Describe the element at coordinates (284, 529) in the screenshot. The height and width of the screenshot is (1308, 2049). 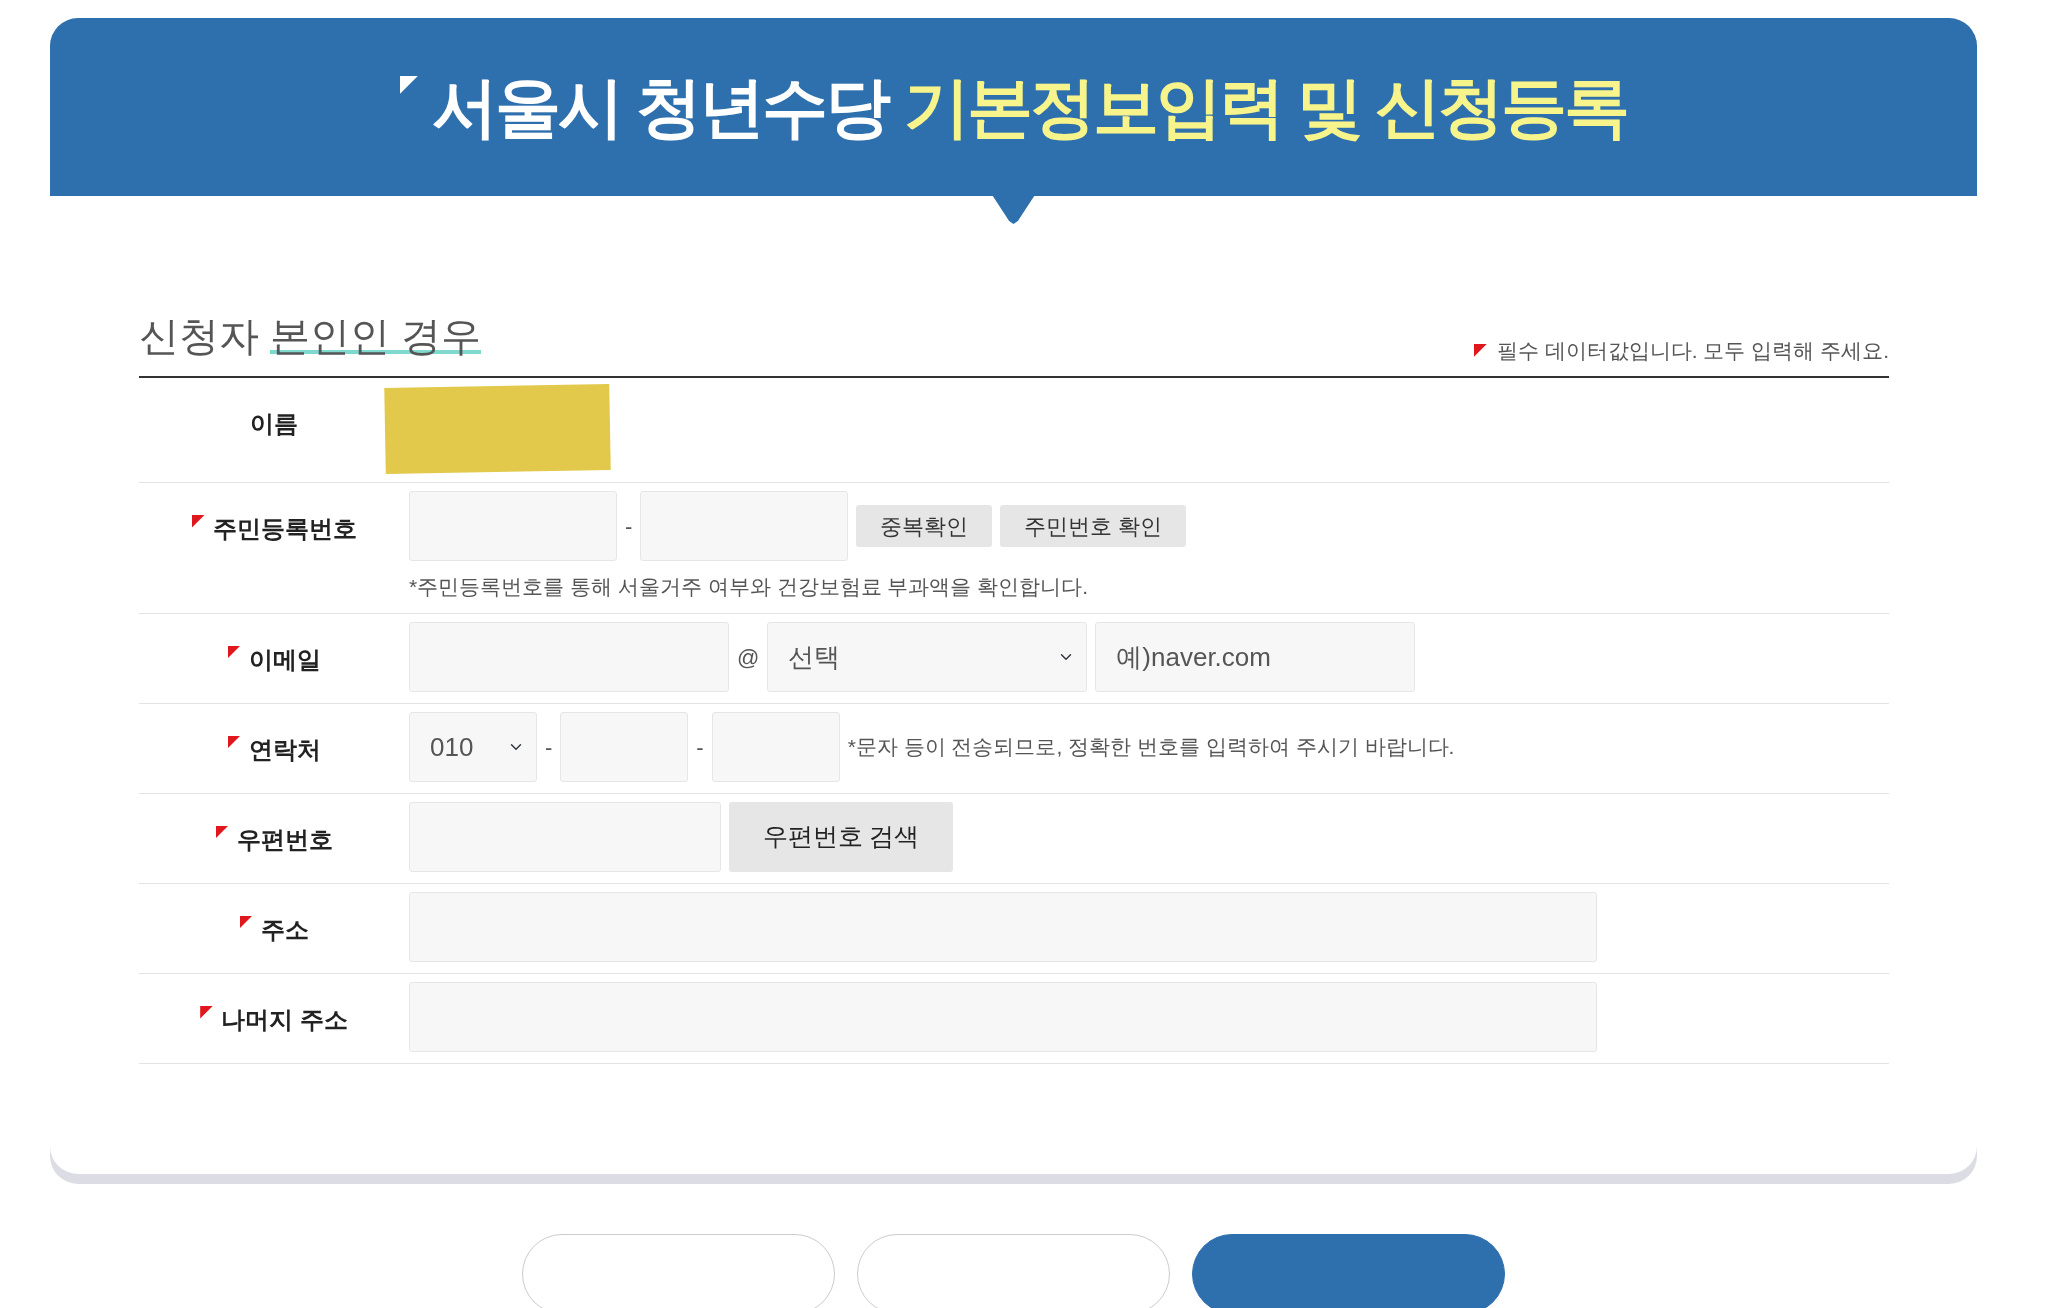
I see `field-label: 주민등록번호` at that location.